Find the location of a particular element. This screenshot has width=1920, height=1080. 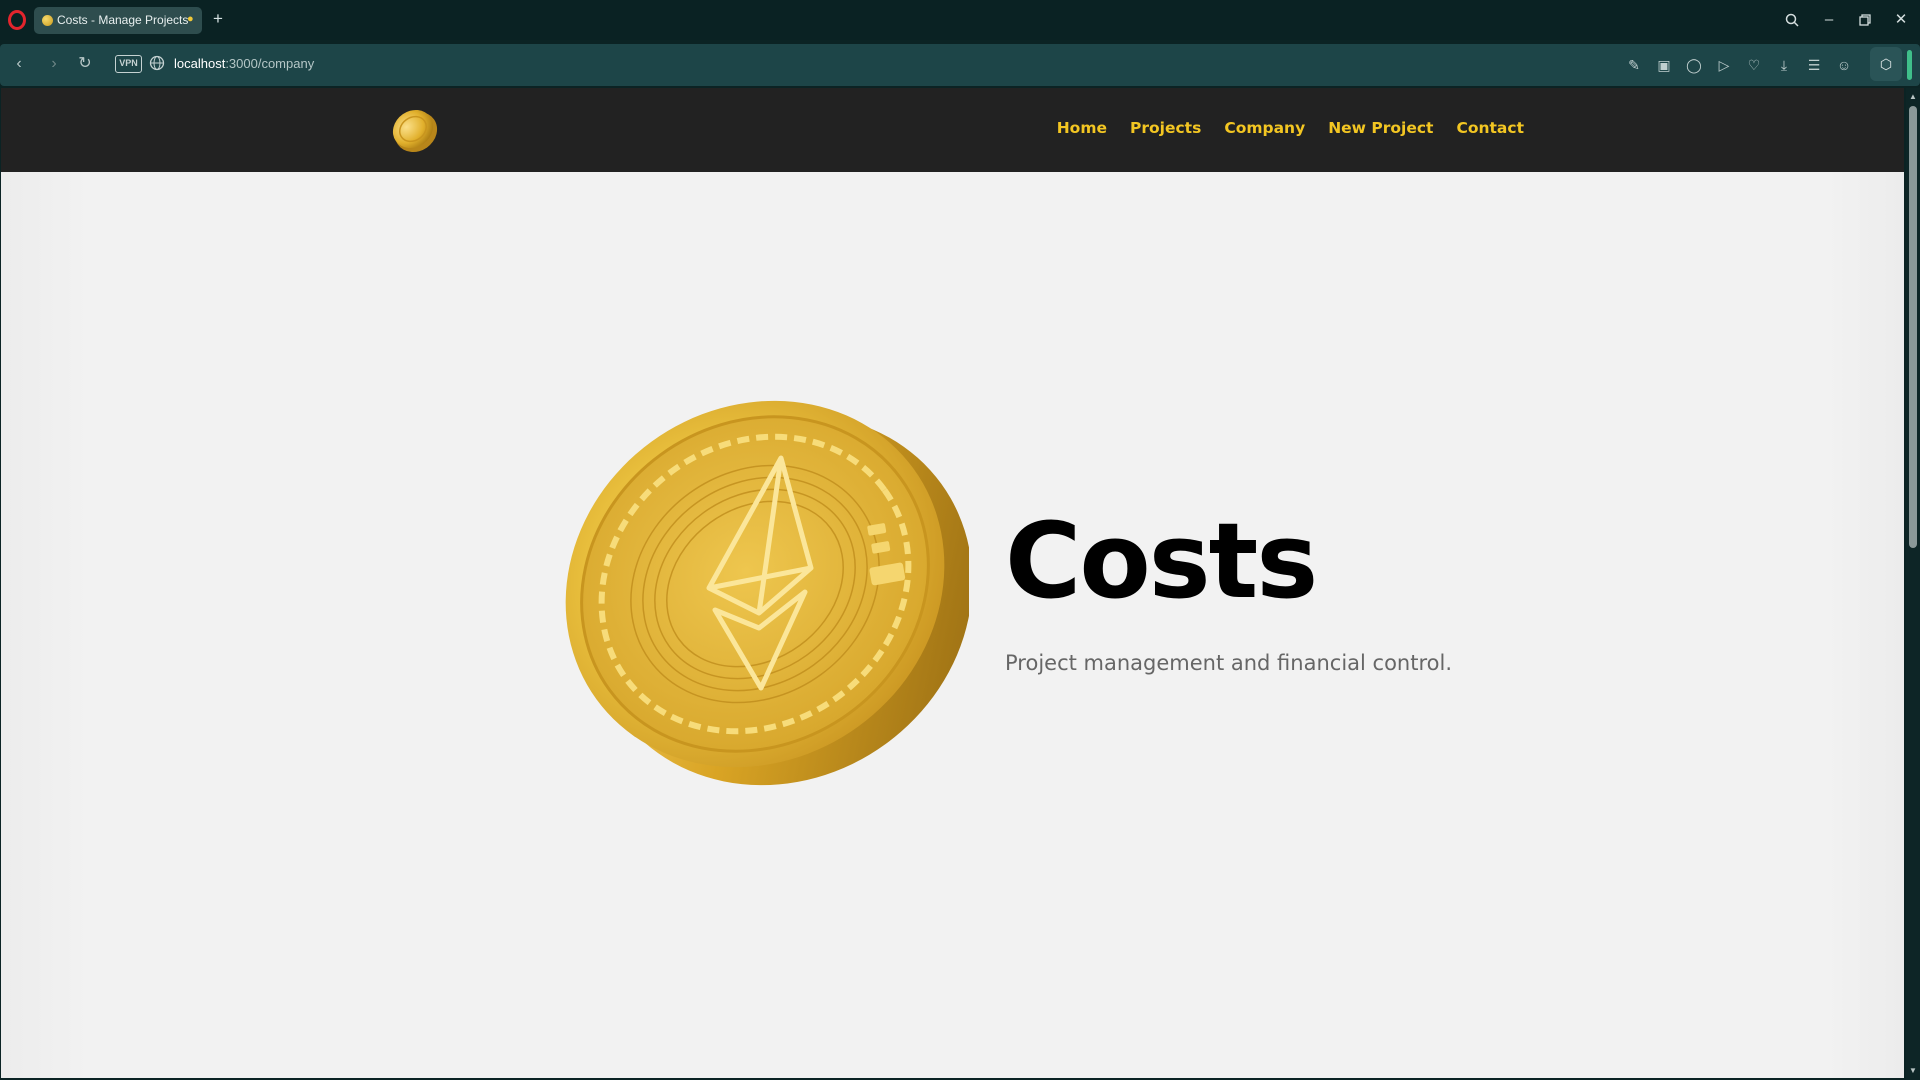

edit-icon: ✎ is located at coordinates (1634, 65).